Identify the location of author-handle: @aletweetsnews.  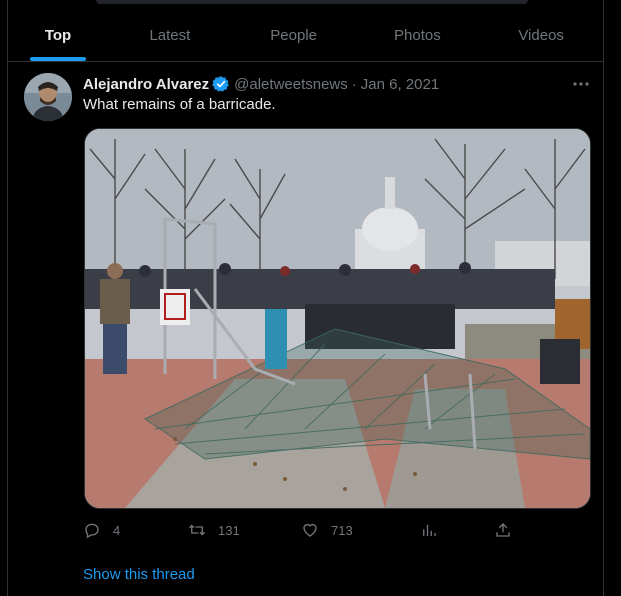
(291, 84).